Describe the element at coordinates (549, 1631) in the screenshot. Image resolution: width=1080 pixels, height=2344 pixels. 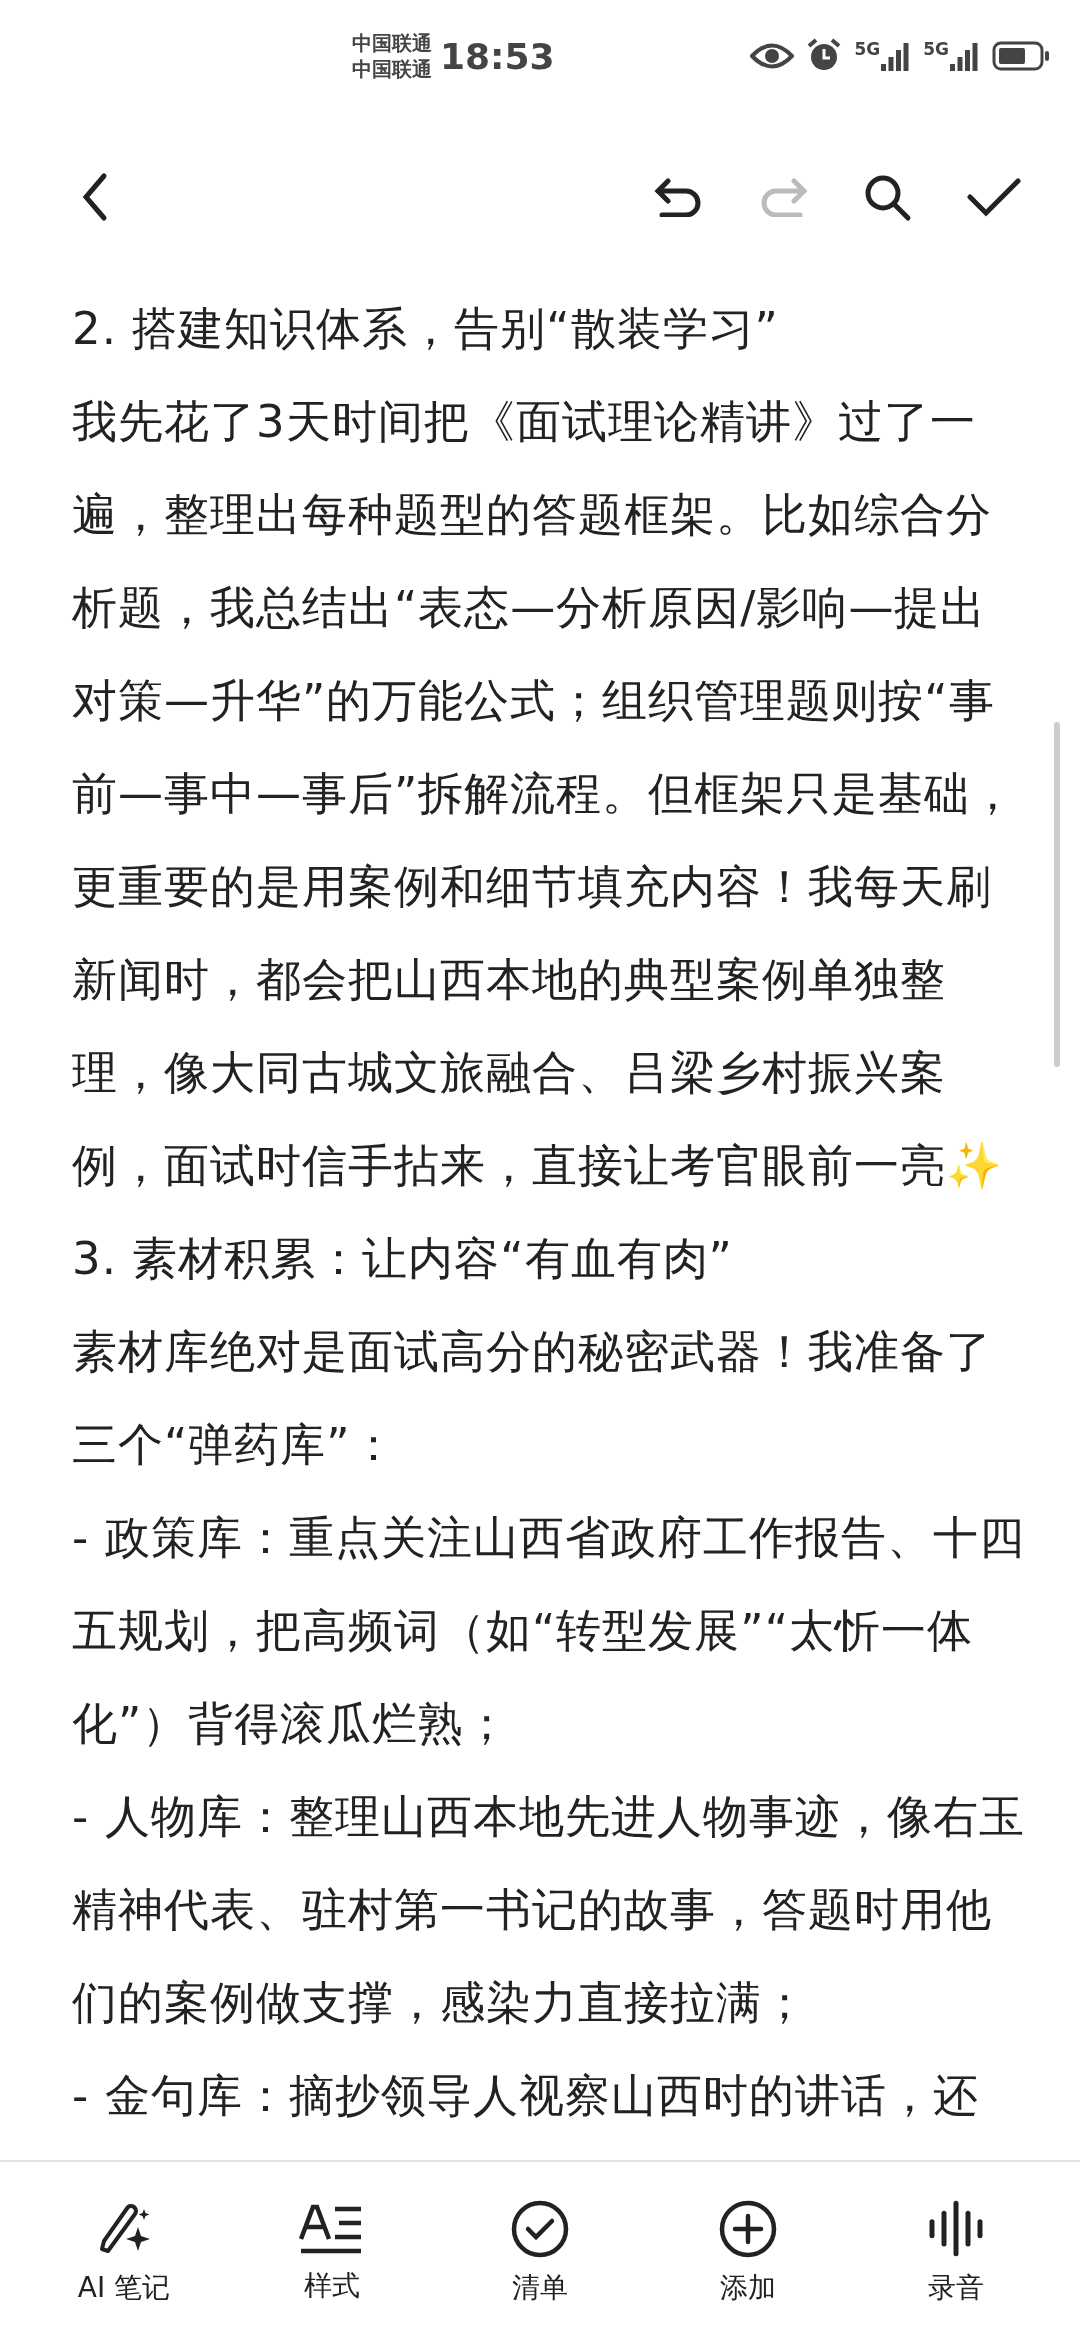
I see `note-paragraph: - 政策库：重点关注山西省政府工作报告、十四五规划，把高频词（如“转型发展”“太忻一体化”）背得滚瓜烂熟；` at that location.